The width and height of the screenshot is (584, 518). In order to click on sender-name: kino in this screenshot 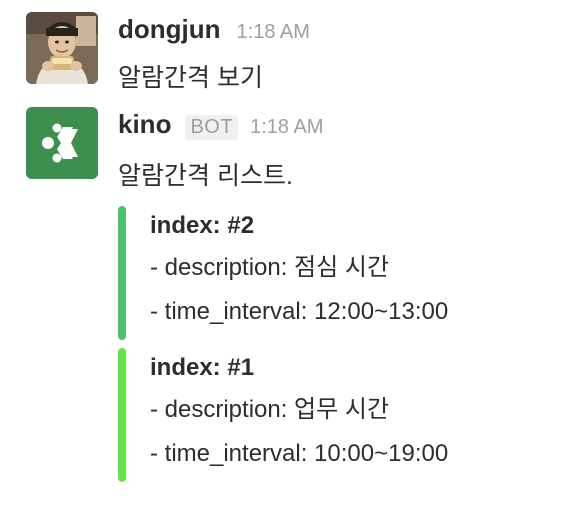, I will do `click(144, 124)`.